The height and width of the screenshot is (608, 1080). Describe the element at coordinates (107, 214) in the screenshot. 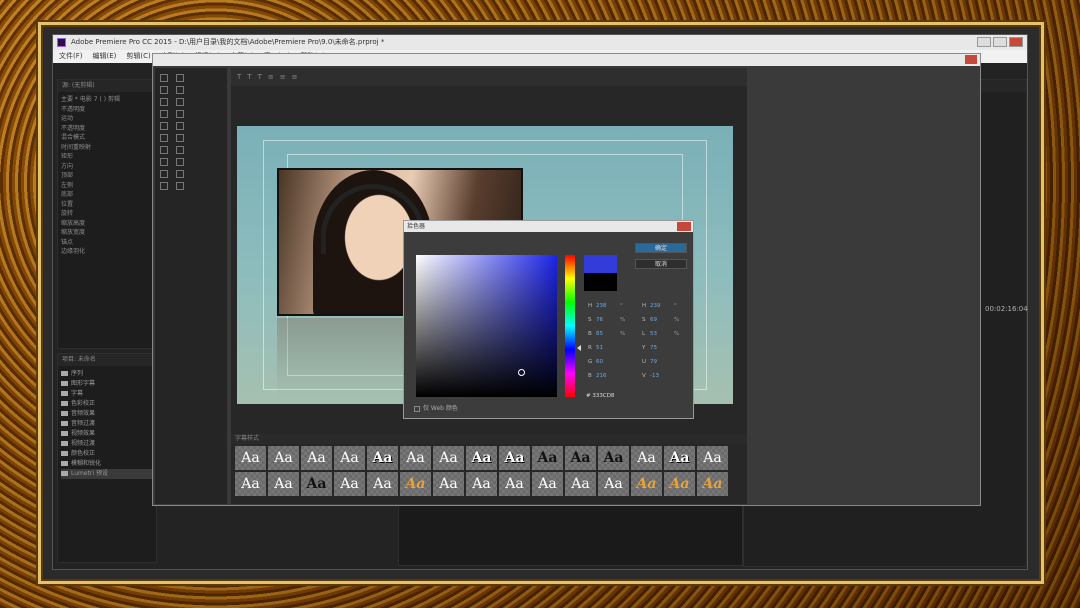

I see `effect-tree-item: 旋转` at that location.